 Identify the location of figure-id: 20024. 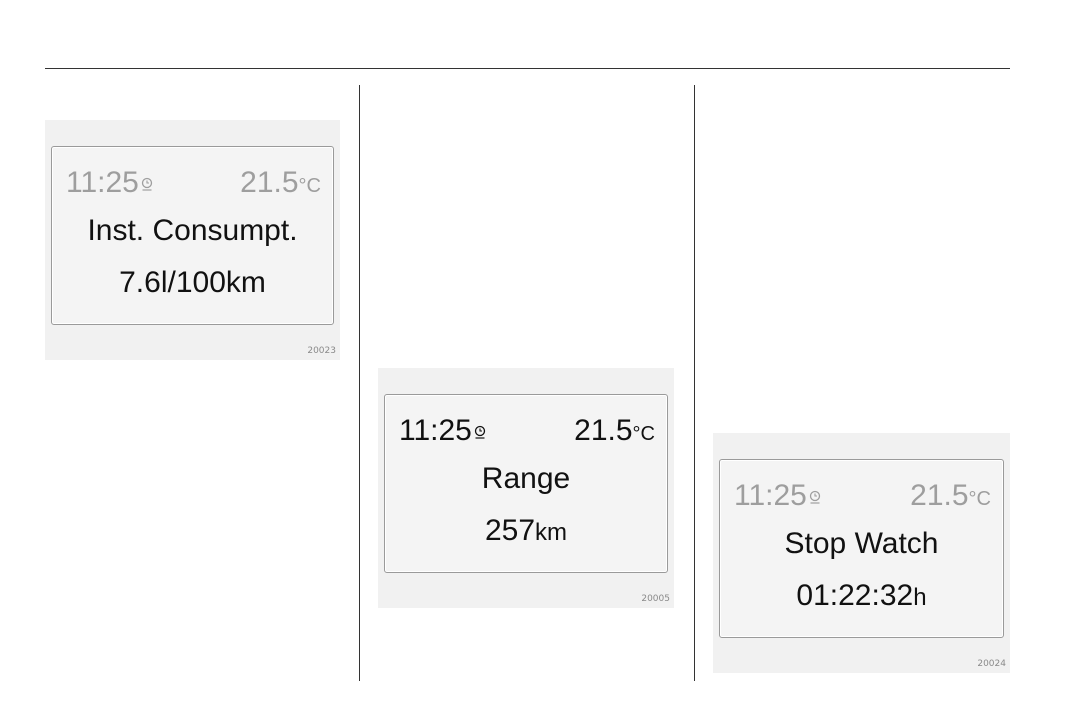
(991, 664).